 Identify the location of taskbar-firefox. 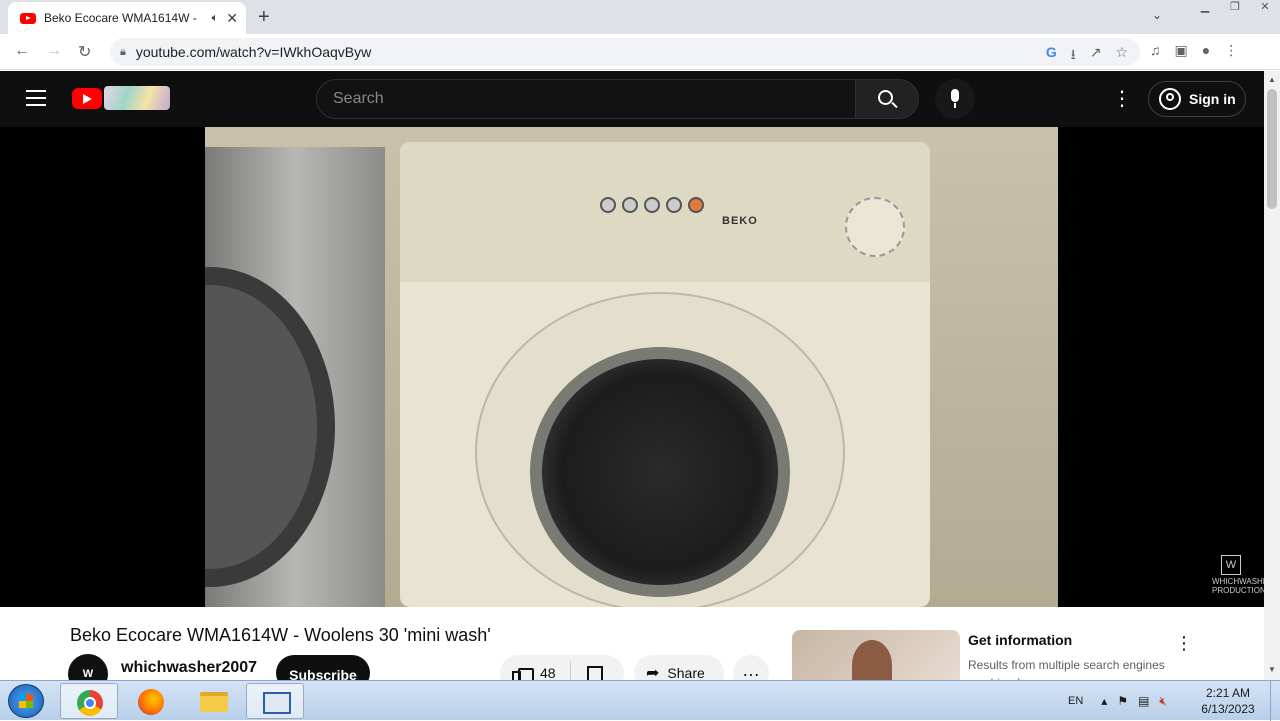
(151, 701).